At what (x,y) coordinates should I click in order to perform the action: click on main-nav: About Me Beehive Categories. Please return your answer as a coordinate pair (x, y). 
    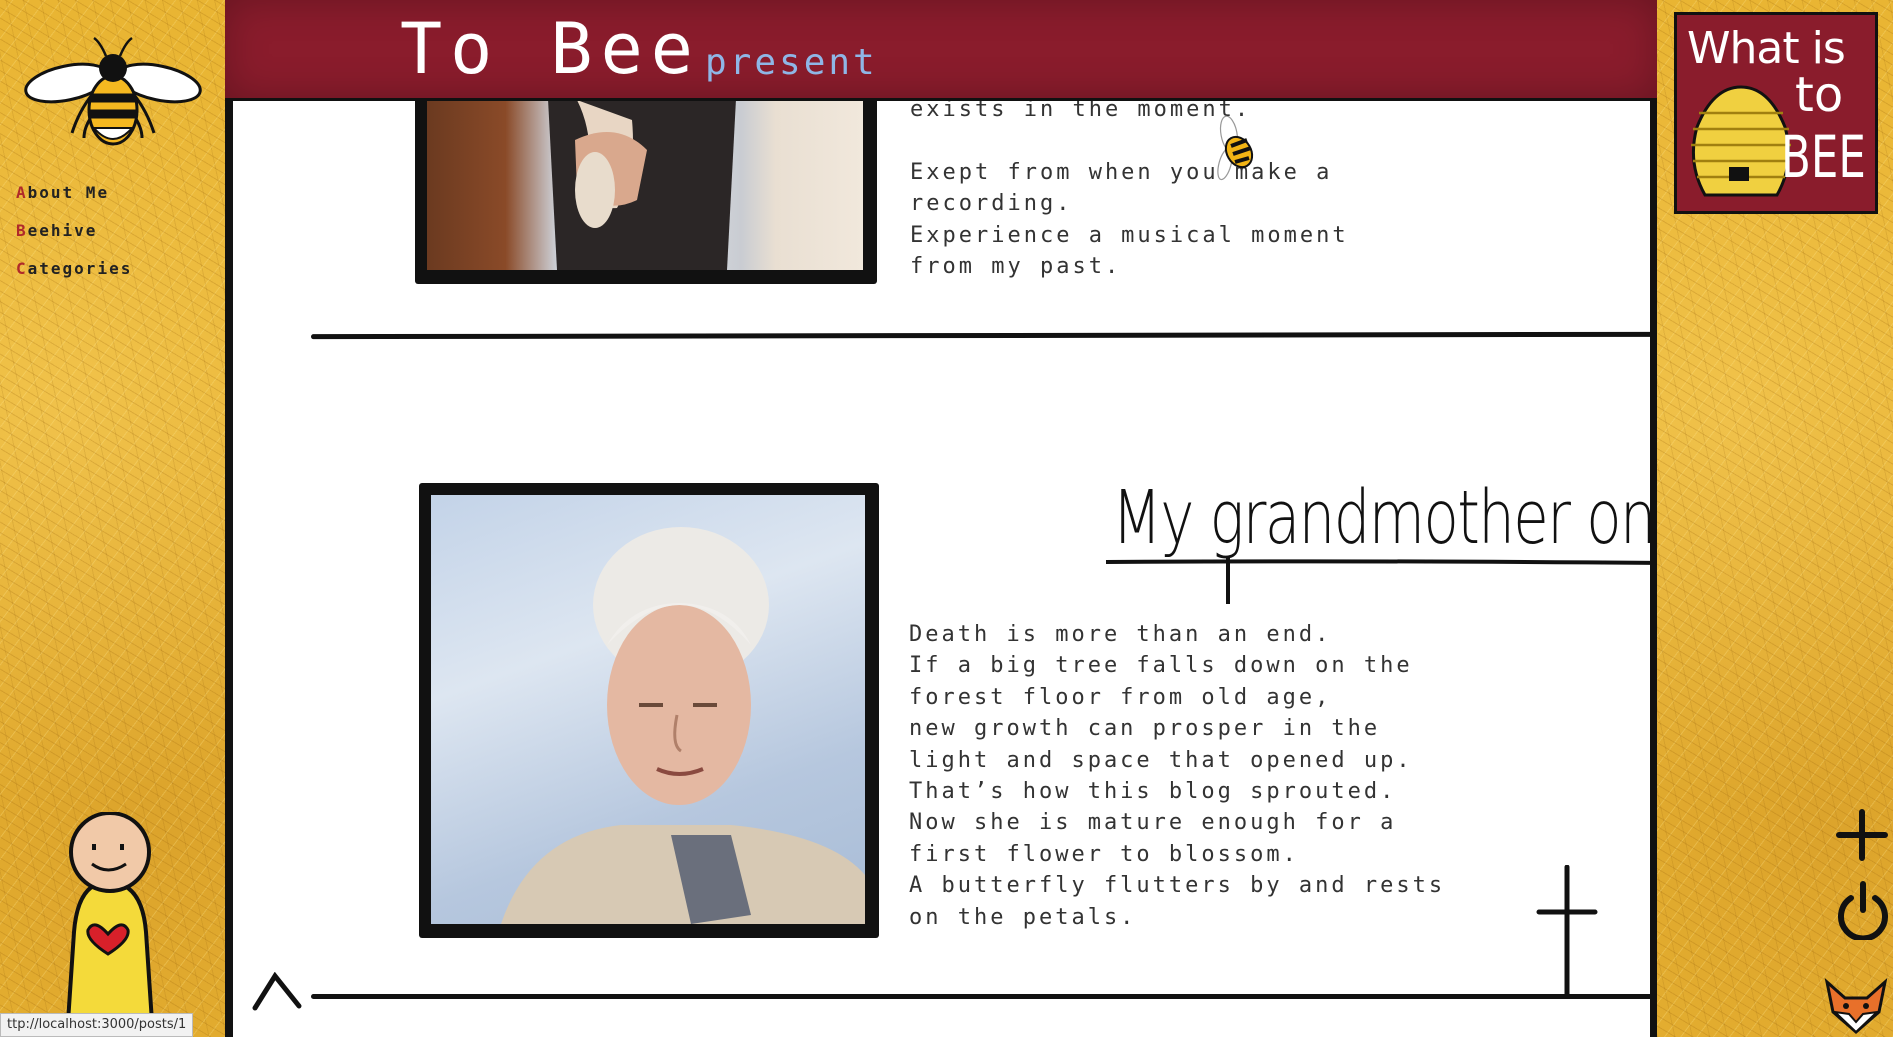
    Looking at the image, I should click on (74, 240).